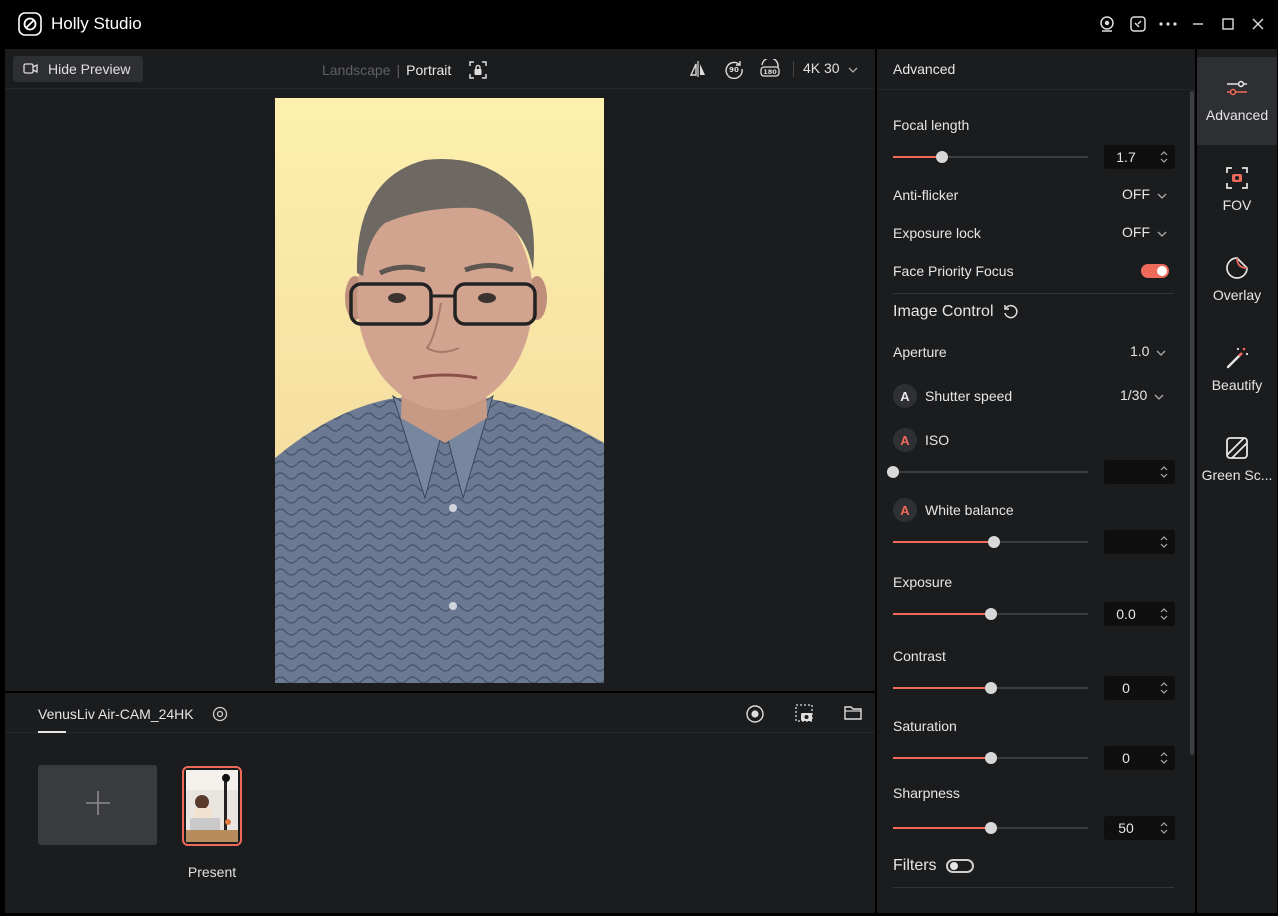 This screenshot has width=1278, height=916. What do you see at coordinates (1139, 542) in the screenshot?
I see `white-balance-stepper` at bounding box center [1139, 542].